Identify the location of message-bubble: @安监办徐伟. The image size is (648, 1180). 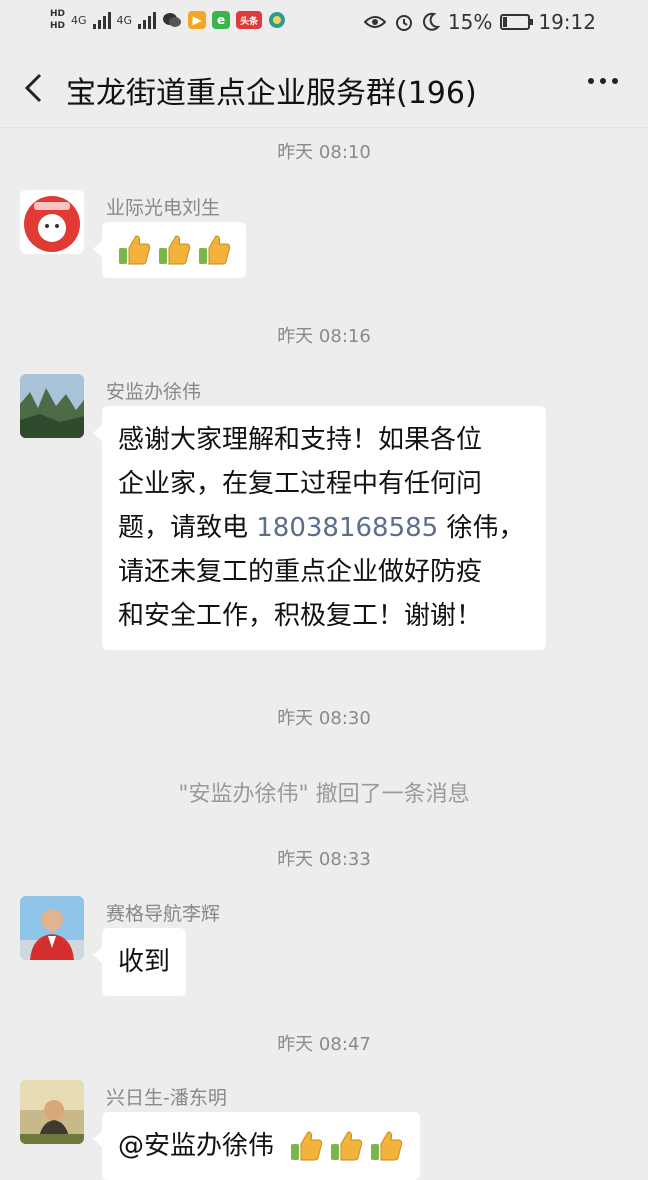
(256, 1146).